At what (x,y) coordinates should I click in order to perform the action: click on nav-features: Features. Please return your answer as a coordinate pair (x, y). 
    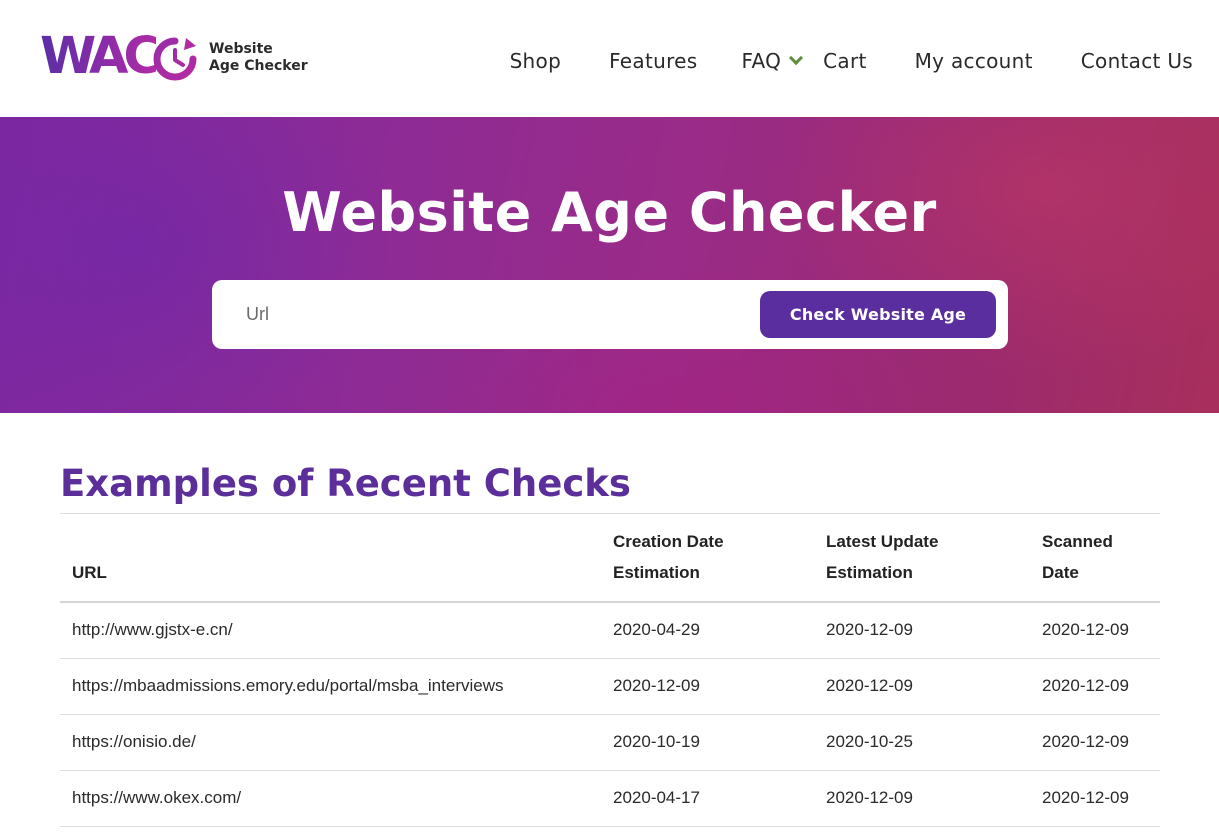
    Looking at the image, I should click on (653, 61).